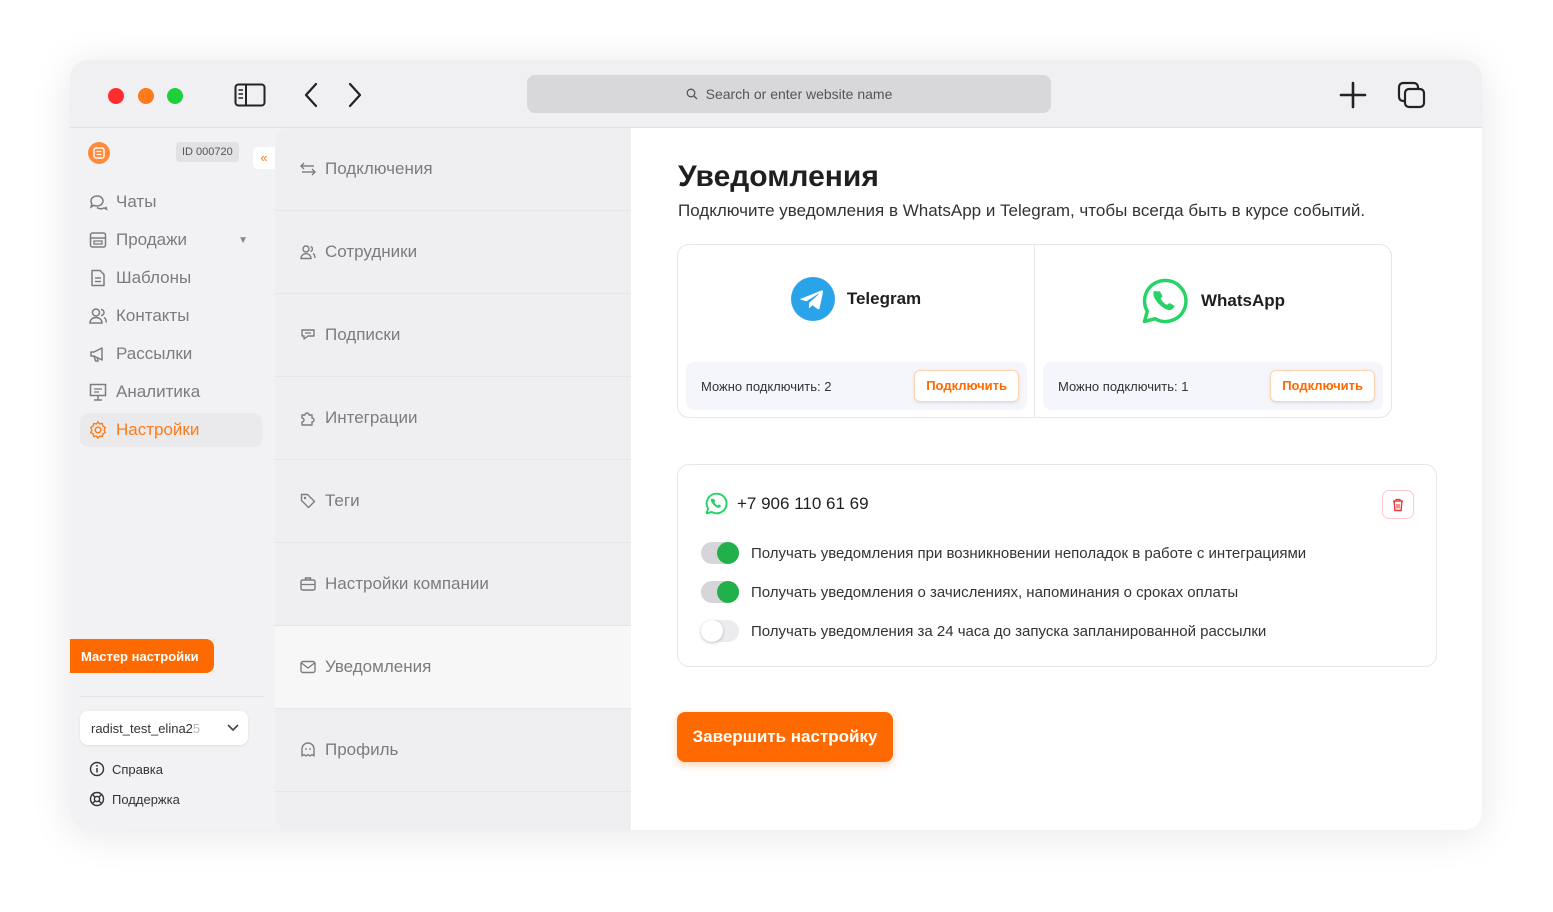 The height and width of the screenshot is (912, 1553). I want to click on arrows-icon, so click(308, 169).